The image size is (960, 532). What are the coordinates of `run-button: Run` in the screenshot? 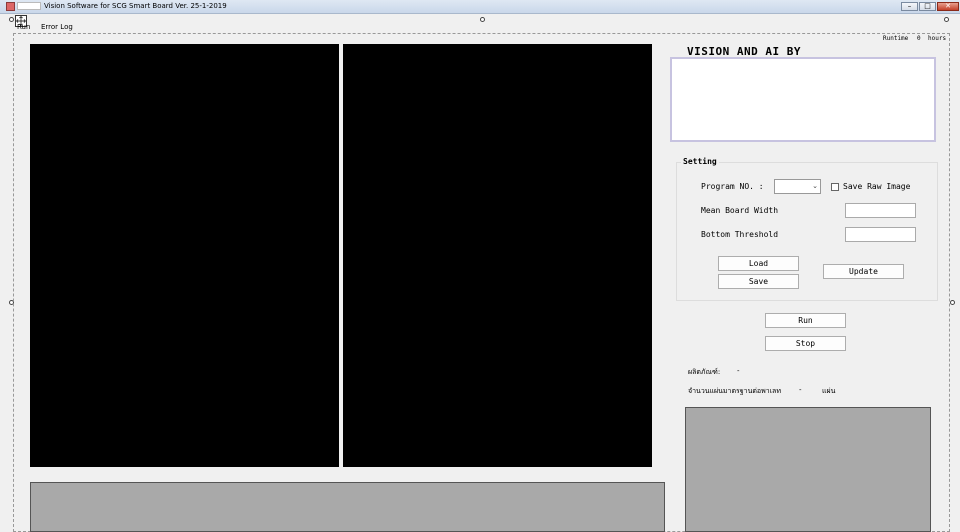 It's located at (805, 320).